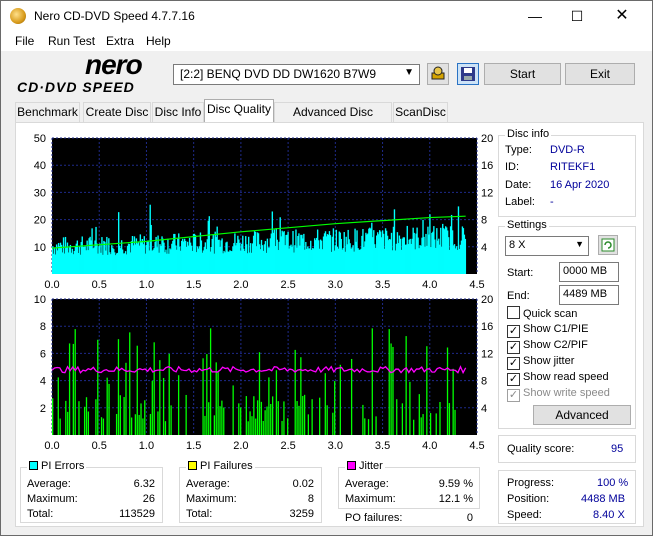 The width and height of the screenshot is (653, 536). I want to click on y-right-tick-label: 12, so click(487, 354).